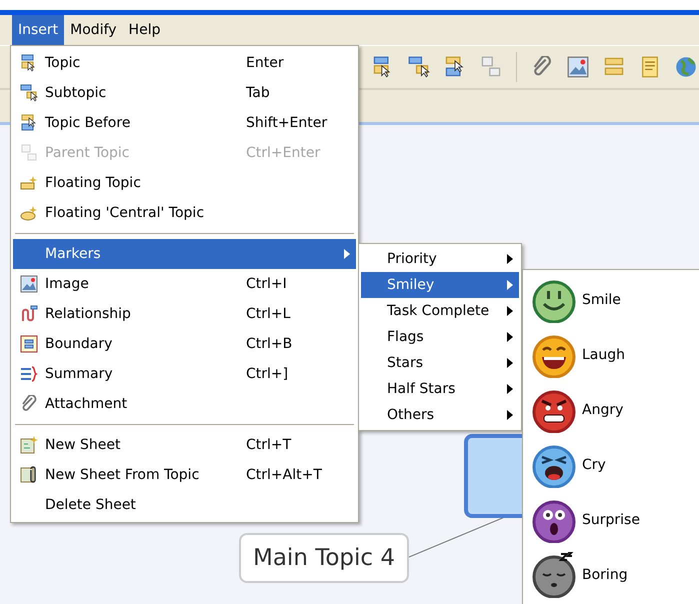  I want to click on menu-title: Insert, so click(38, 30).